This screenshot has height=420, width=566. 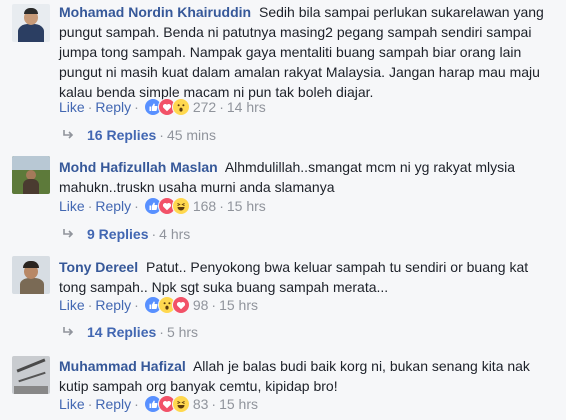 I want to click on comment-actions: Like · Reply · 98 · 15 hrs, so click(x=158, y=305).